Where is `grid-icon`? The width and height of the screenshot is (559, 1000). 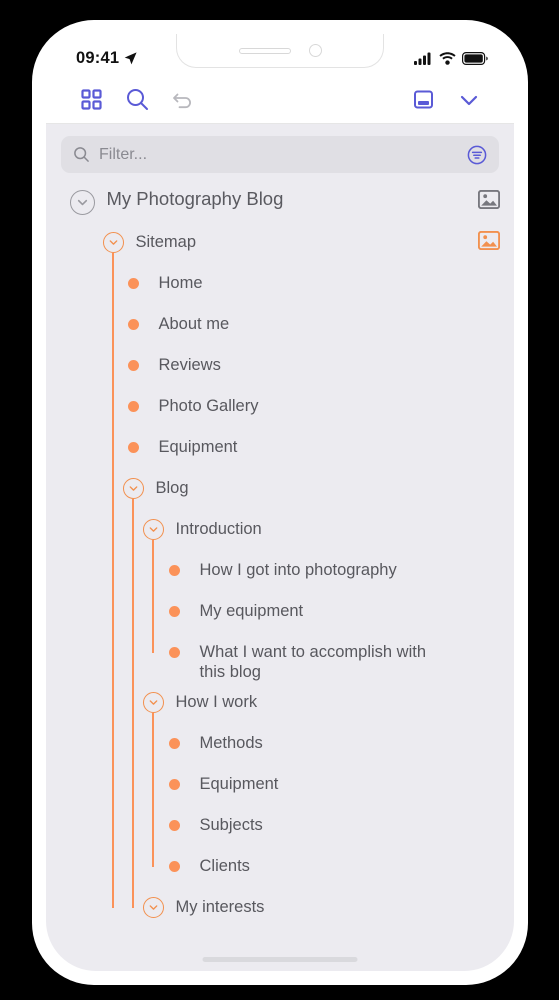 grid-icon is located at coordinates (91, 99).